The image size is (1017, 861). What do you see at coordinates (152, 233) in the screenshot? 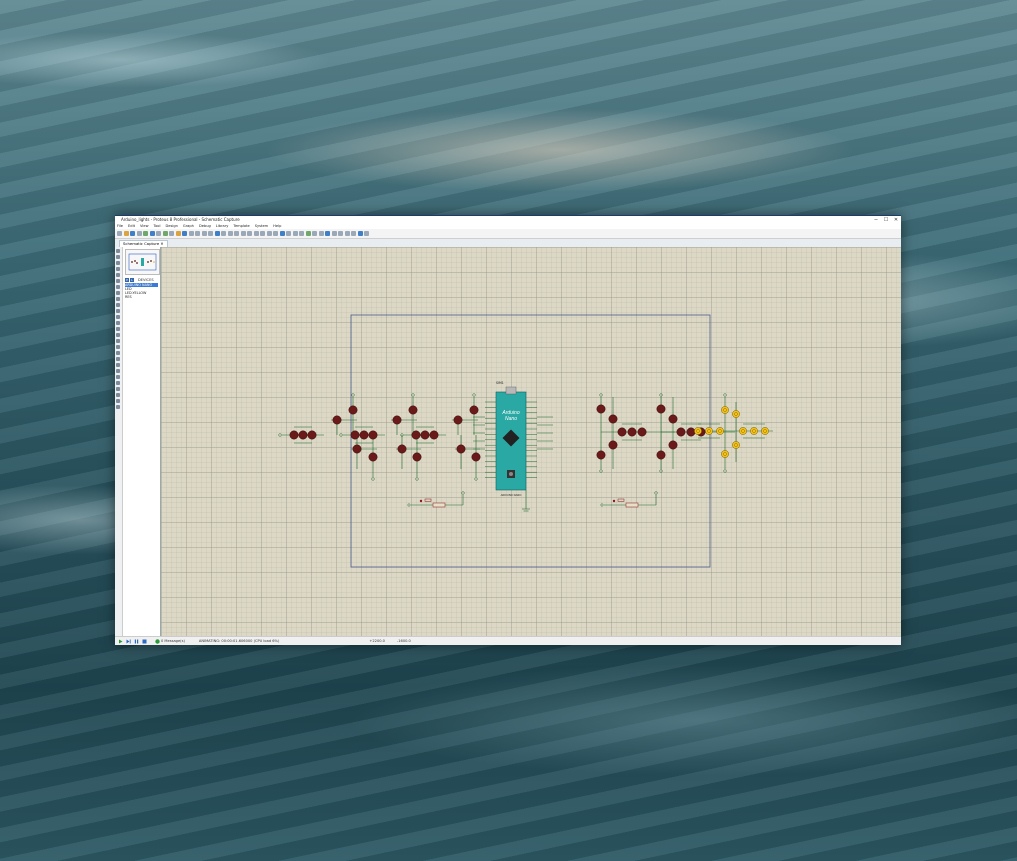
I see `schematic-icon` at bounding box center [152, 233].